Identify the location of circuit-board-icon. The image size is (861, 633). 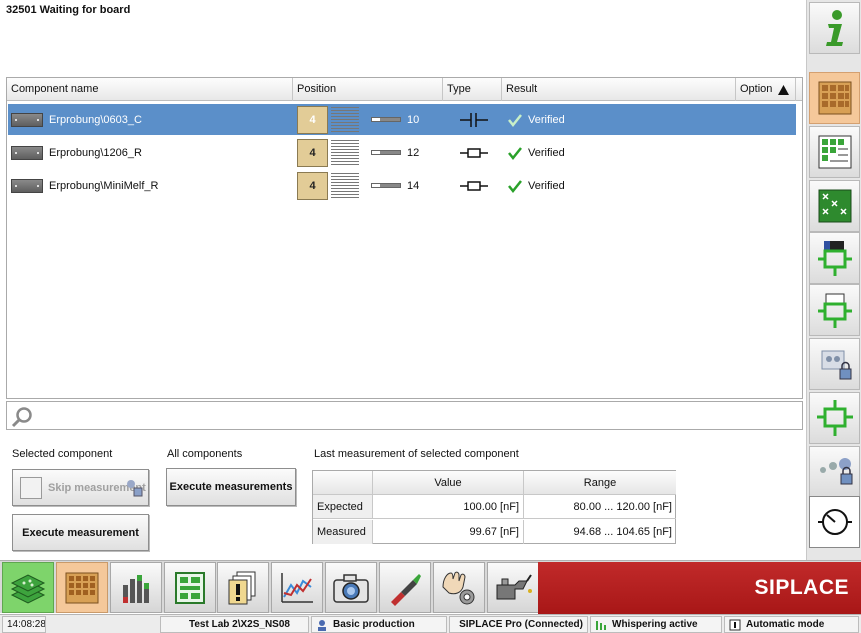
(190, 587).